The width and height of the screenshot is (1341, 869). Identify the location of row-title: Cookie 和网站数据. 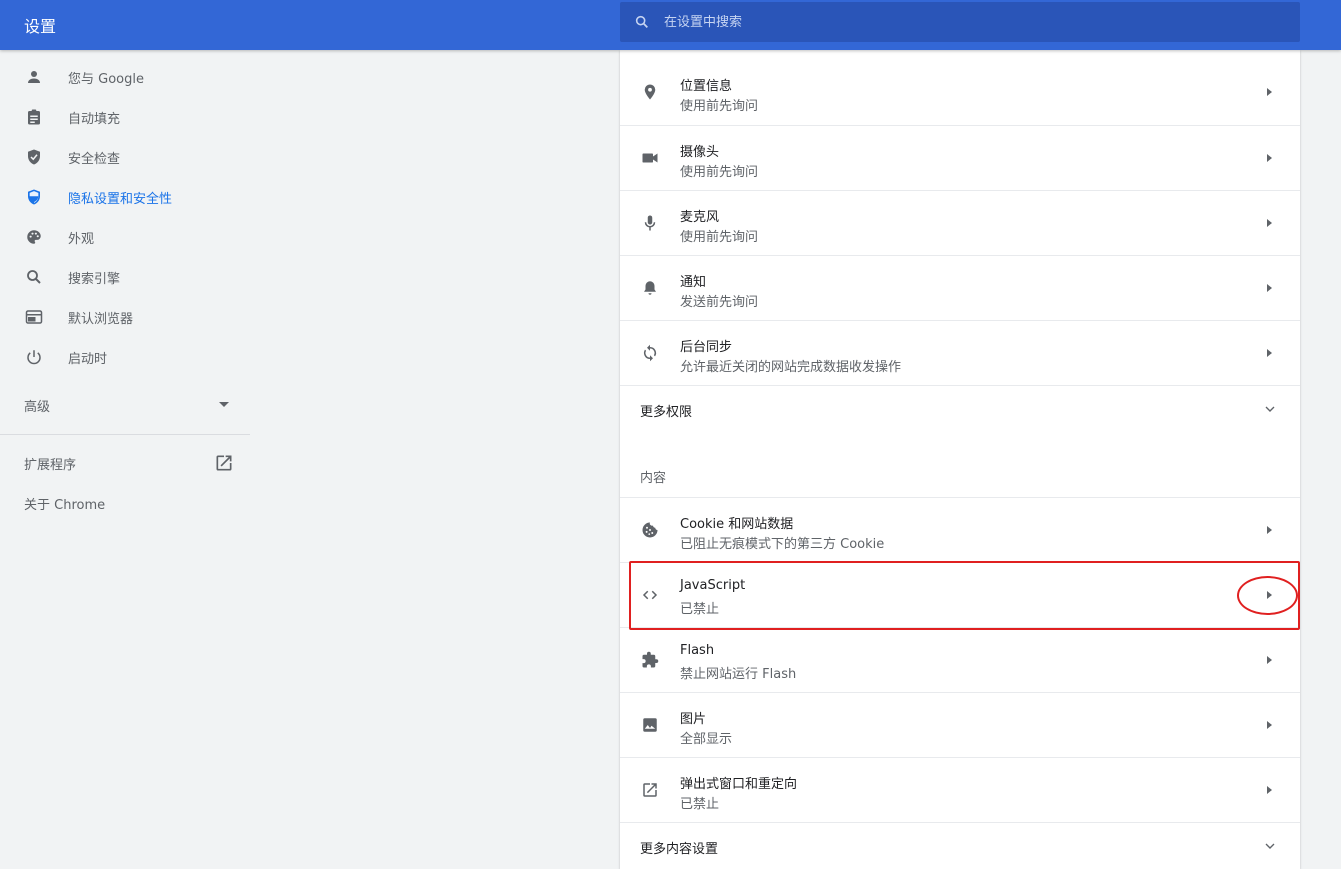
(737, 524).